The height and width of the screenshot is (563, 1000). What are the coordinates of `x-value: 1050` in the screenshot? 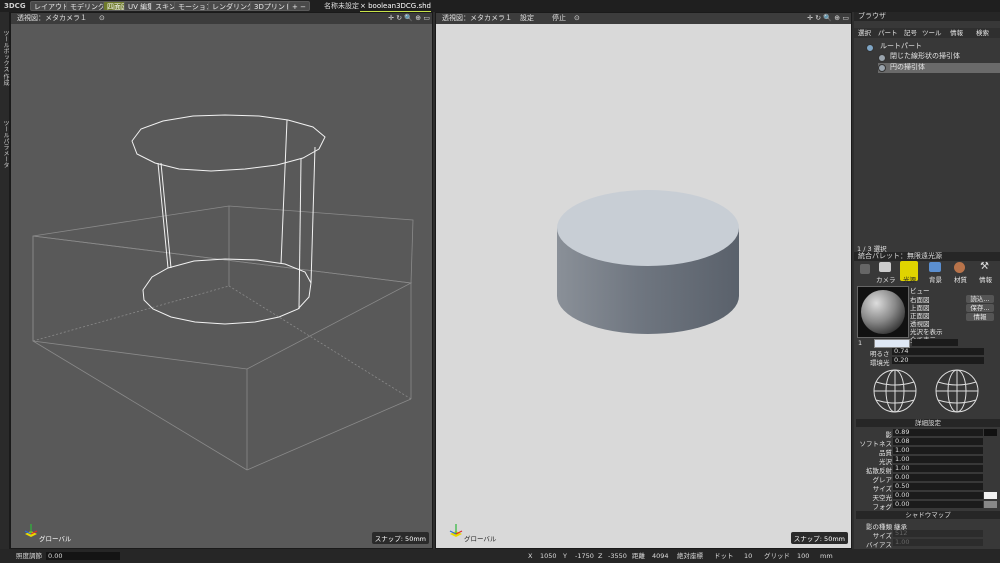 It's located at (548, 556).